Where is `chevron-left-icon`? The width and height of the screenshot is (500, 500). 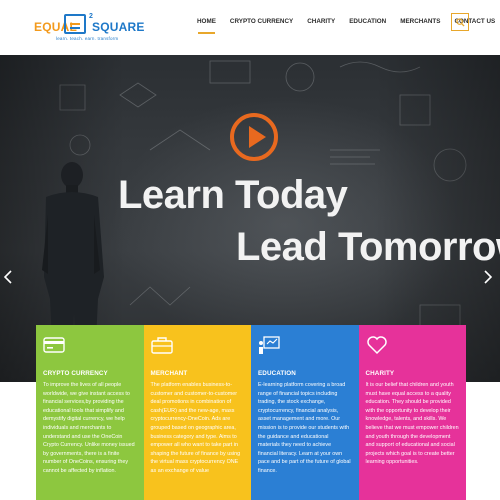
chevron-left-icon is located at coordinates (7, 277).